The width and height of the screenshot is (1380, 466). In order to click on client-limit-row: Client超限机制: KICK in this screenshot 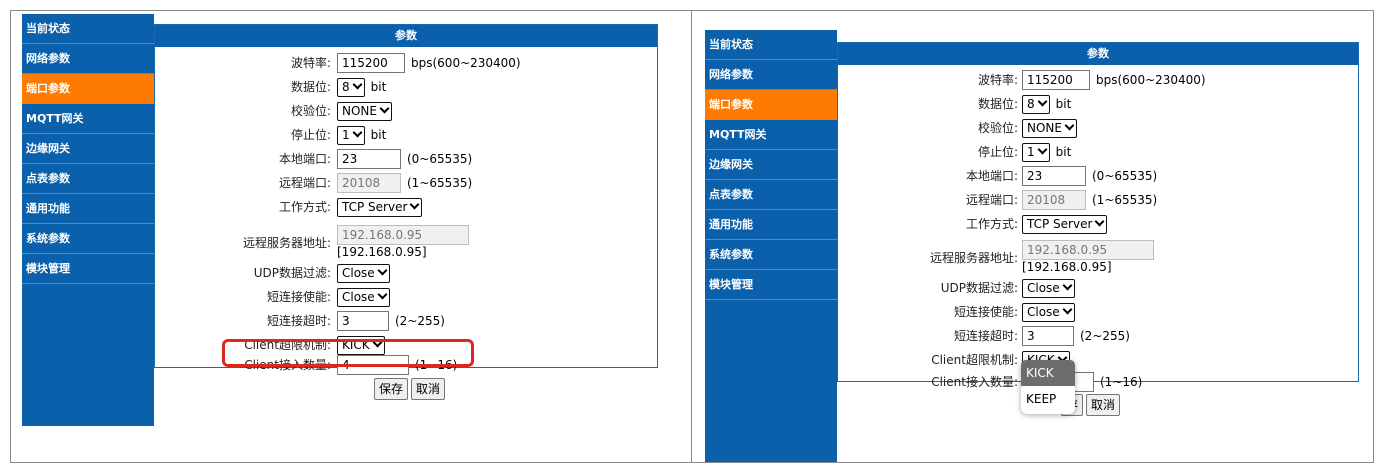, I will do `click(1098, 360)`.